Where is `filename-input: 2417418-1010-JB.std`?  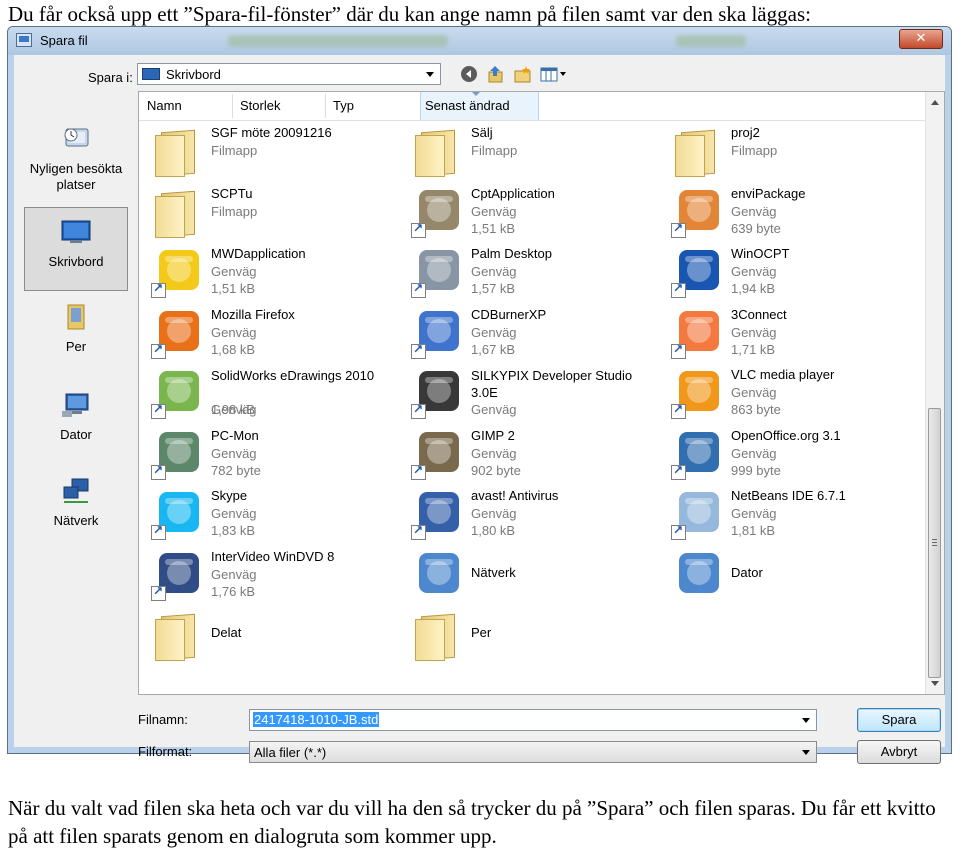 filename-input: 2417418-1010-JB.std is located at coordinates (533, 720).